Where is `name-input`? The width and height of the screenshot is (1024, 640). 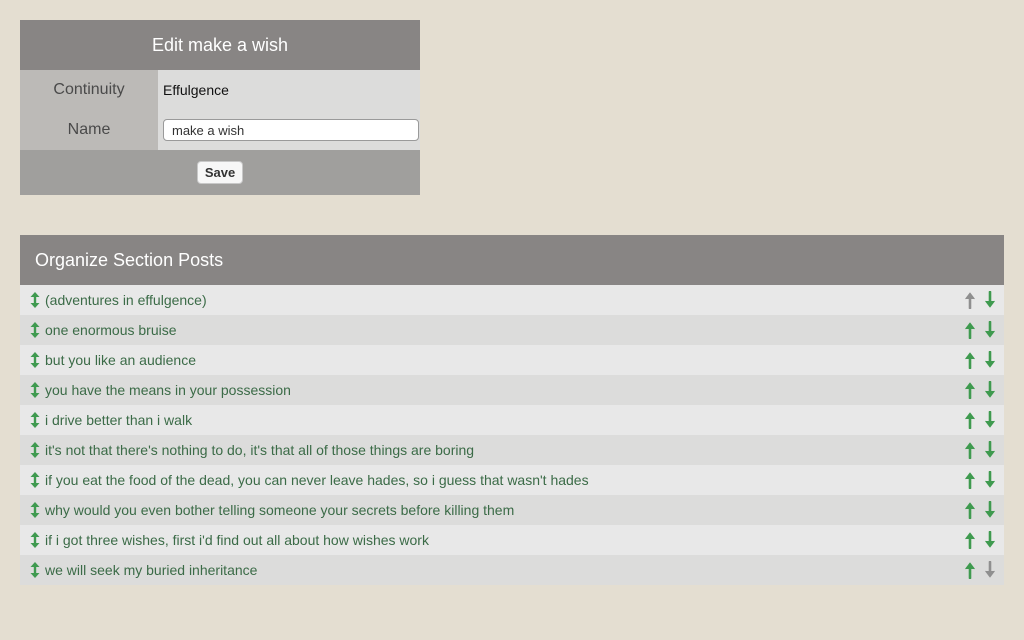
name-input is located at coordinates (291, 130).